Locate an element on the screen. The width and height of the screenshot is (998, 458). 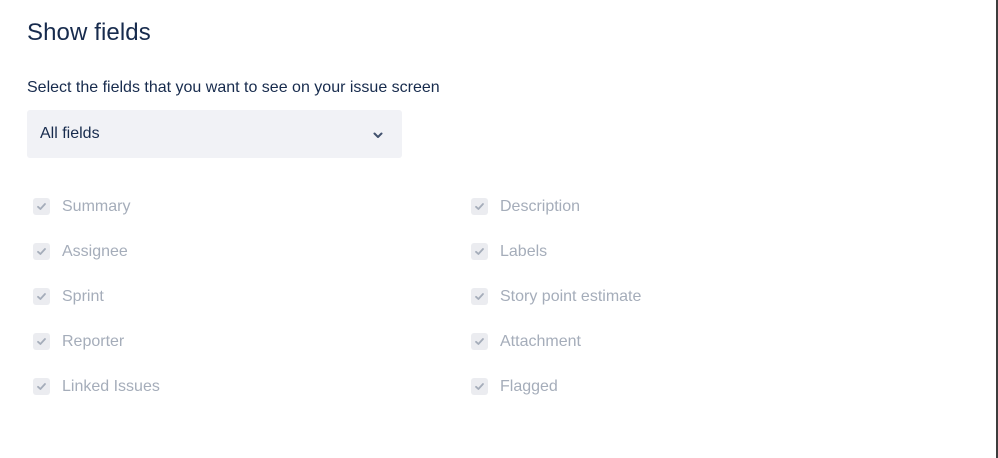
field-label: Linked Issues is located at coordinates (111, 386).